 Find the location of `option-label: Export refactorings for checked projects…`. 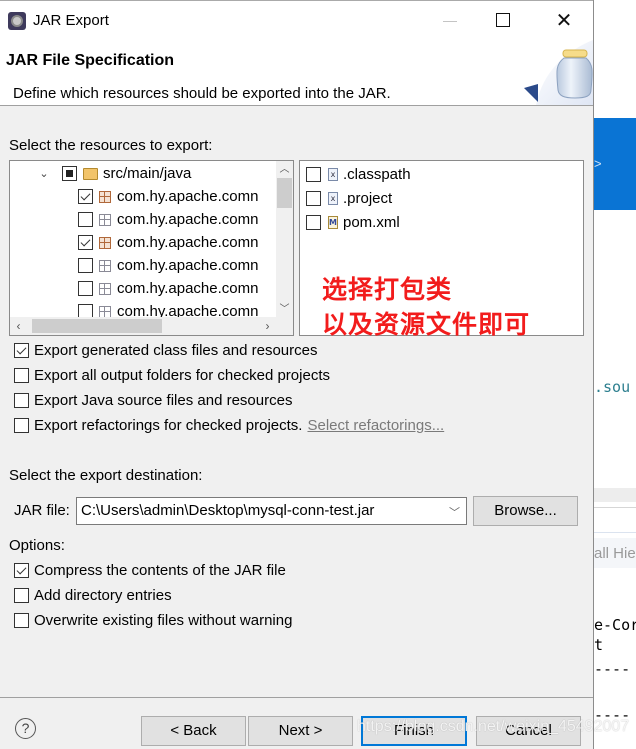

option-label: Export refactorings for checked projects… is located at coordinates (168, 425).